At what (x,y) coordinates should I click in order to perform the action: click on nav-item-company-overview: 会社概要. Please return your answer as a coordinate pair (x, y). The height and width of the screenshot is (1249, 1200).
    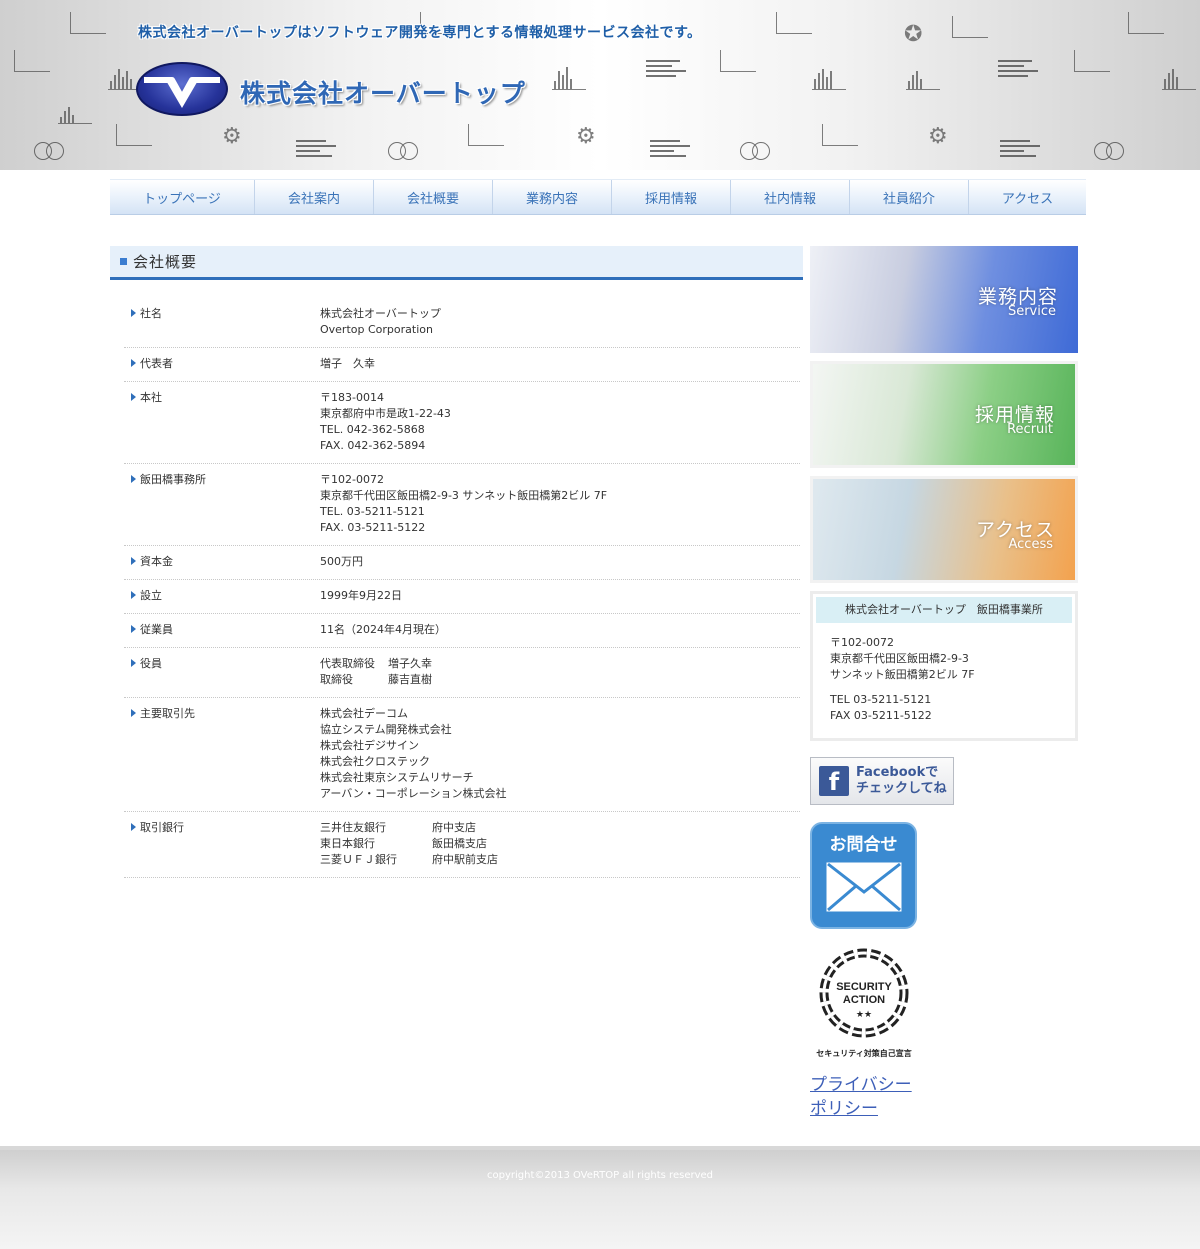
    Looking at the image, I should click on (433, 197).